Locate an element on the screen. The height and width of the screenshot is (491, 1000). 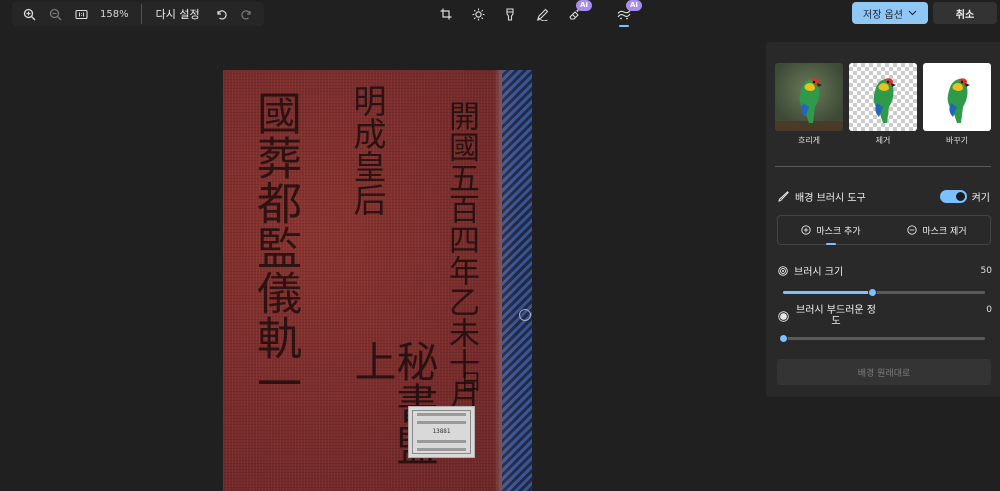
zoom-in-icon is located at coordinates (29, 14).